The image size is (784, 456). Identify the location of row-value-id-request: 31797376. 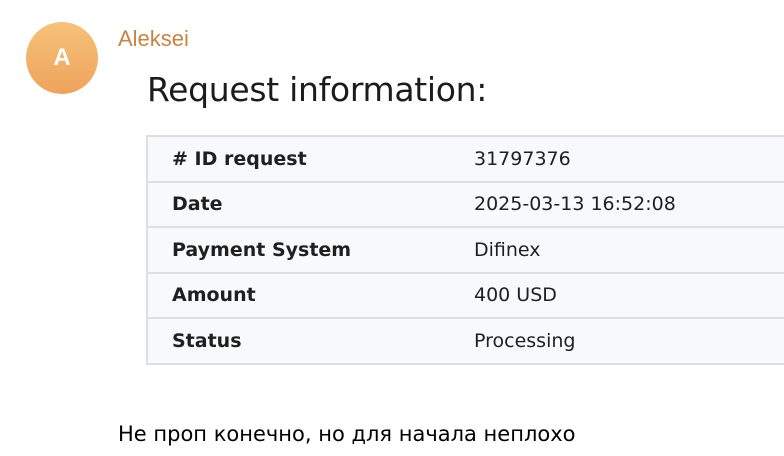
(629, 159).